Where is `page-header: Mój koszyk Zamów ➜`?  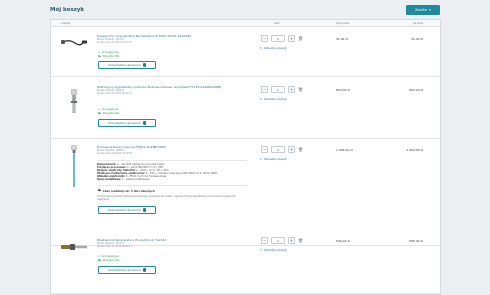 page-header: Mój koszyk Zamów ➜ is located at coordinates (245, 10).